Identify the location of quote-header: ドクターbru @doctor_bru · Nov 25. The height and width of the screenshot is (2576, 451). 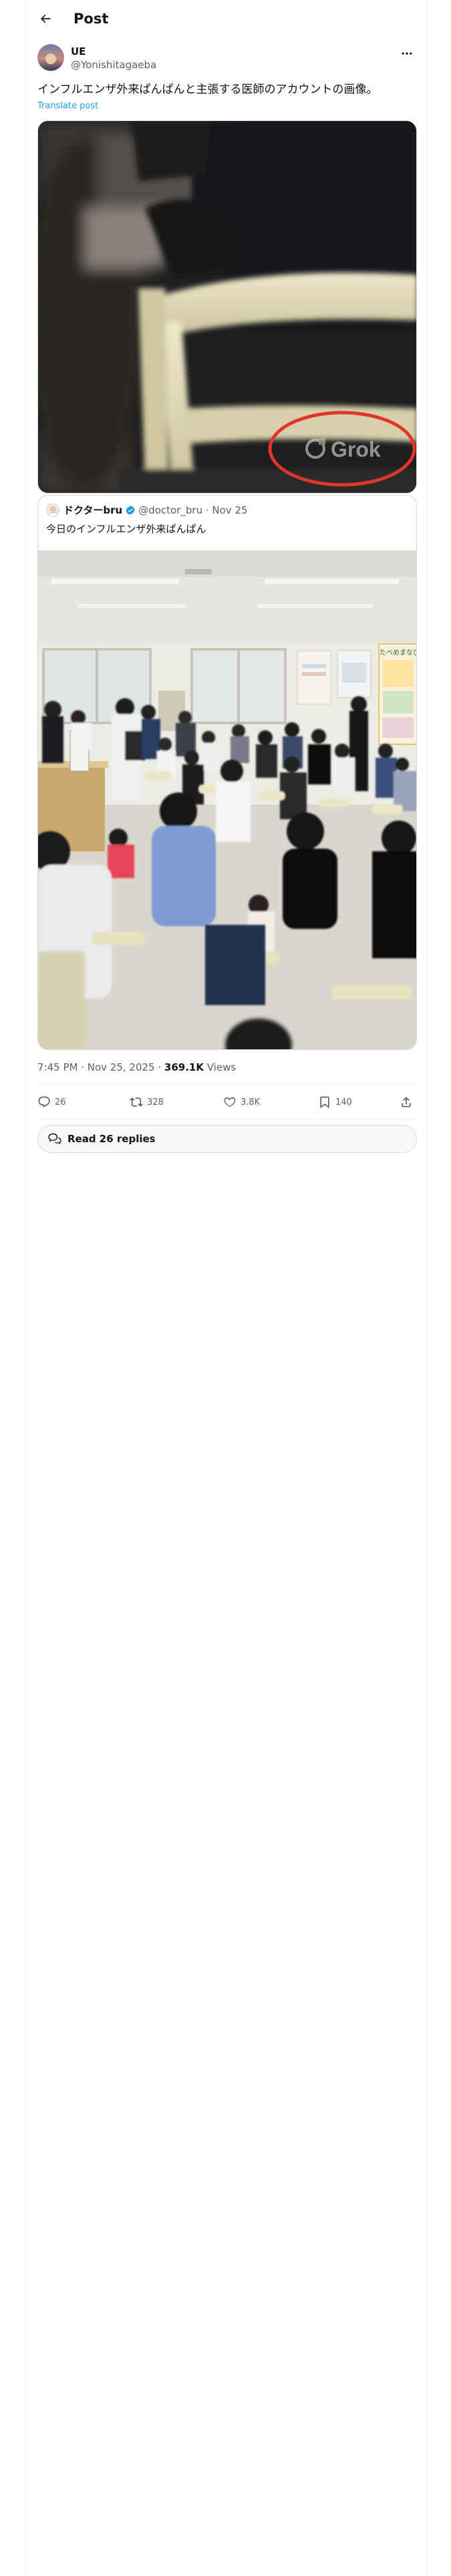
(147, 510).